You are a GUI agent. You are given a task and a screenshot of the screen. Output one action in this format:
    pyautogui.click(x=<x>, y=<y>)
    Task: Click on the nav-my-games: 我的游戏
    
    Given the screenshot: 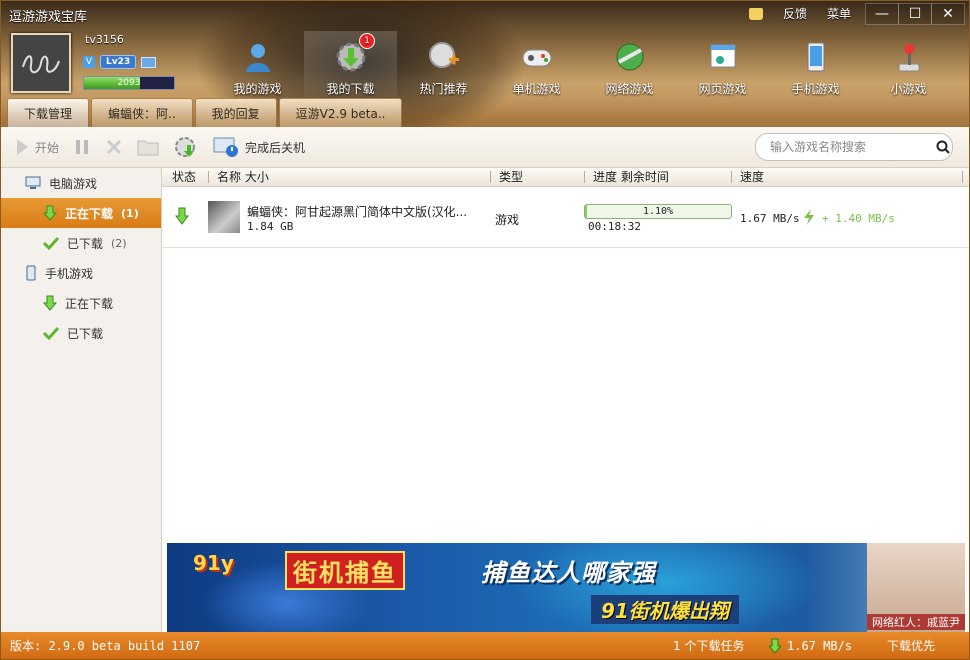 What is the action you would take?
    pyautogui.click(x=257, y=64)
    